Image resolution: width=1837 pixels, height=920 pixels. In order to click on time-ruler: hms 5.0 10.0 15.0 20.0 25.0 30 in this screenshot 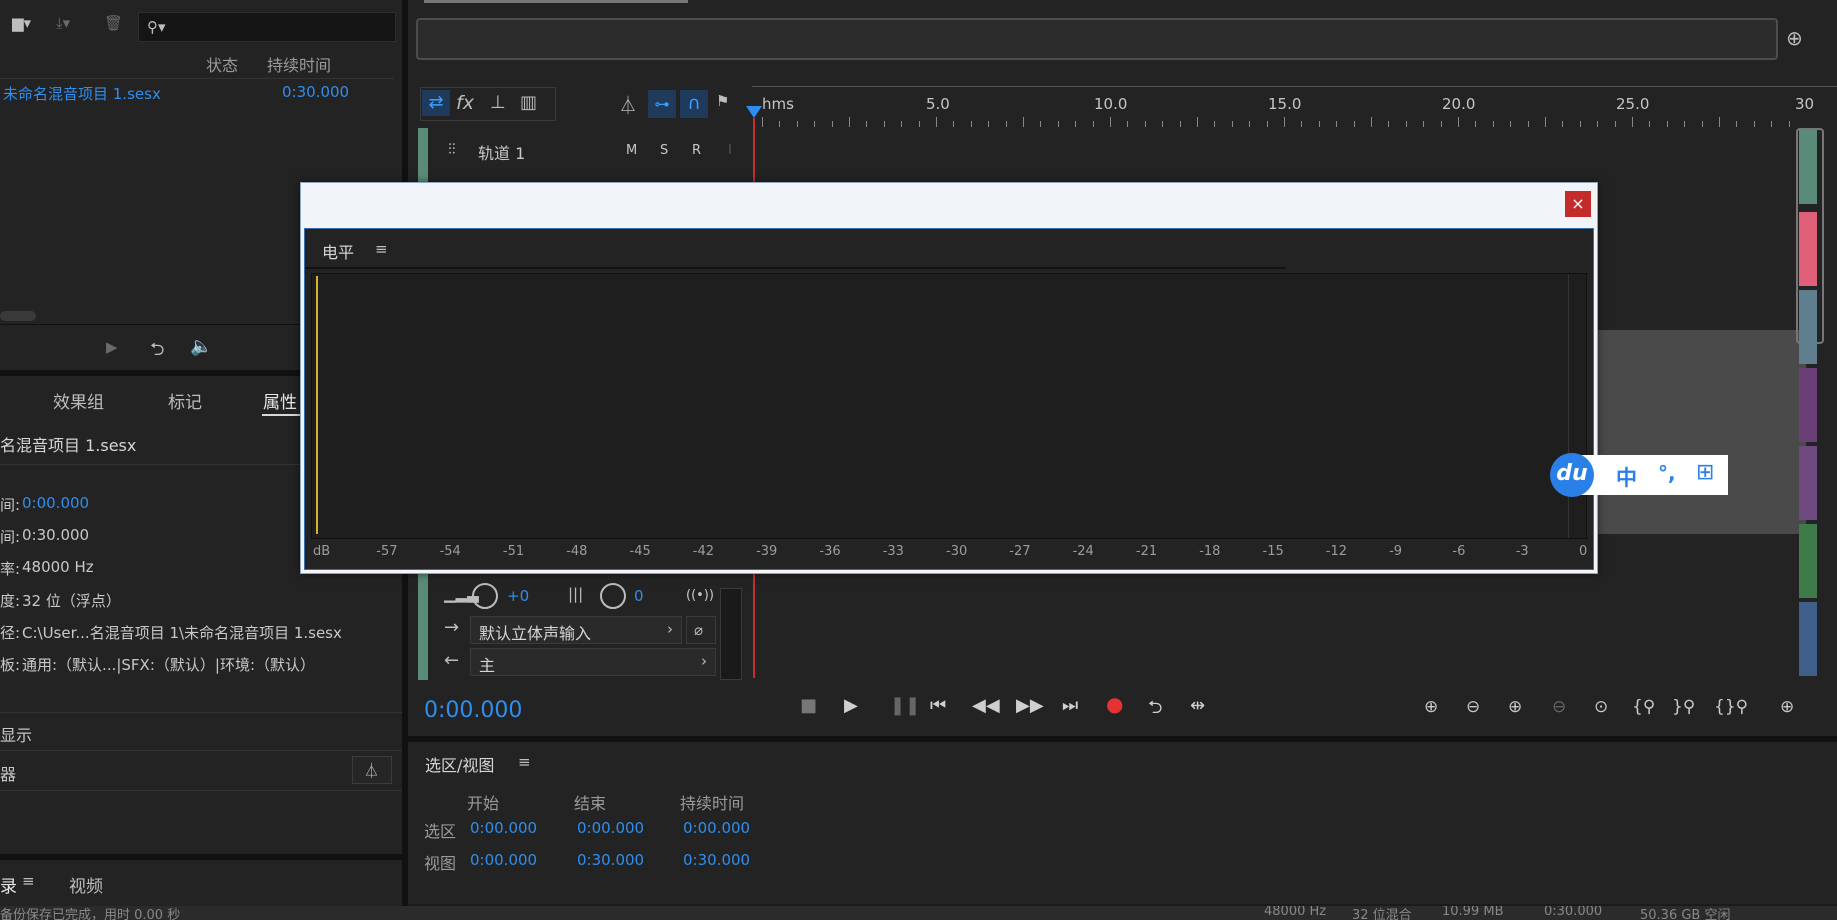, I will do `click(1294, 106)`.